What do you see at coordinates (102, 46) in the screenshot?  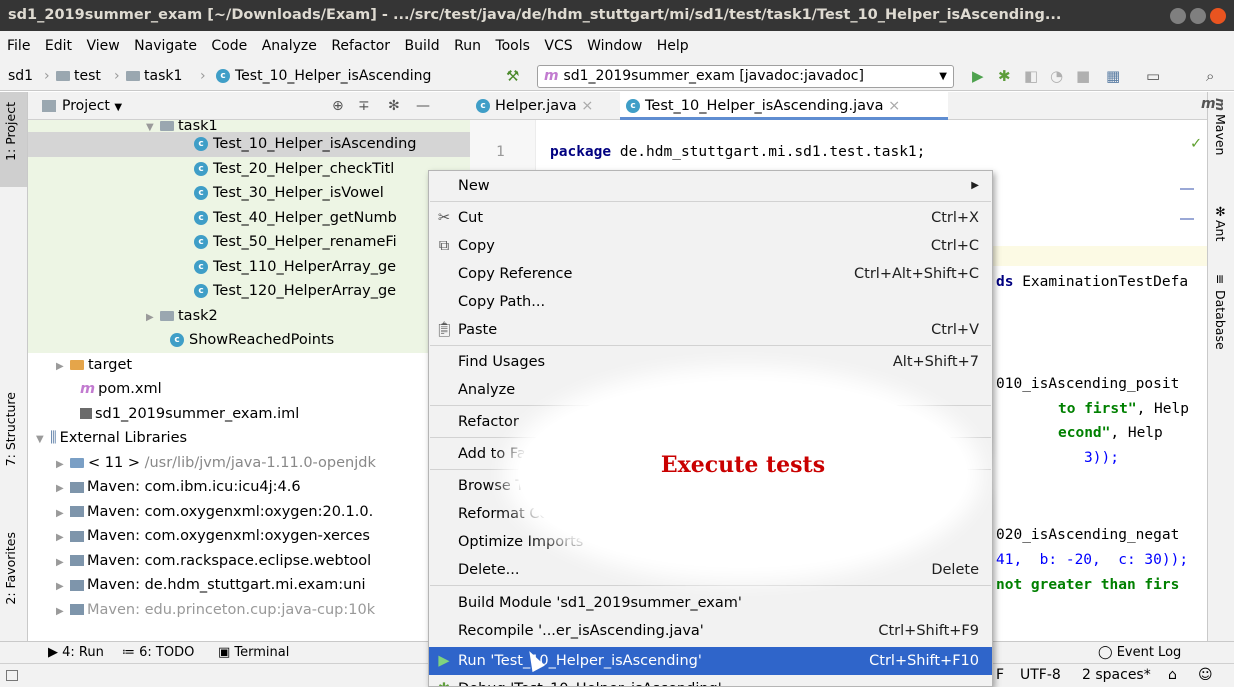 I see `menu-view: View` at bounding box center [102, 46].